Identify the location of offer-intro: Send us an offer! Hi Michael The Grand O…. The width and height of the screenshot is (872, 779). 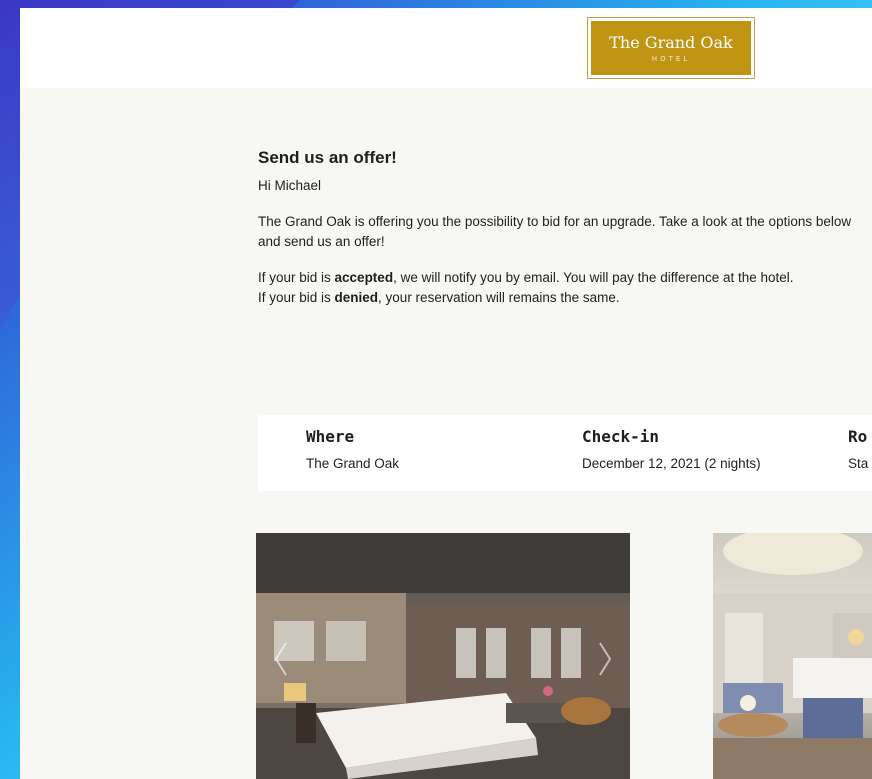
(558, 228).